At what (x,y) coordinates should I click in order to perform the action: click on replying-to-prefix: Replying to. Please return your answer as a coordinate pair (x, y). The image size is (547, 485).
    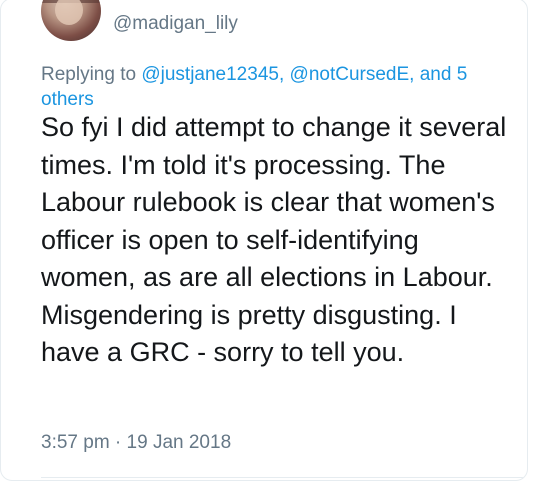
    Looking at the image, I should click on (91, 74).